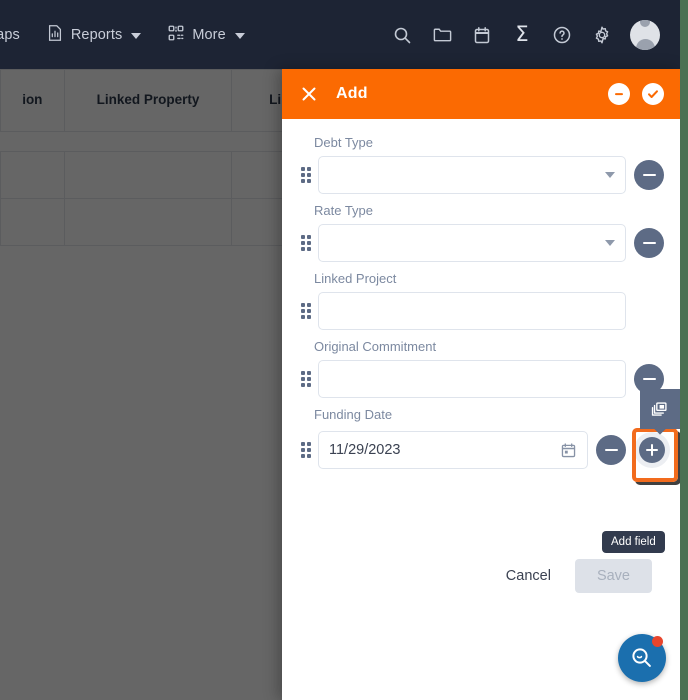 This screenshot has height=700, width=688. Describe the element at coordinates (613, 576) in the screenshot. I see `save-button: Save` at that location.